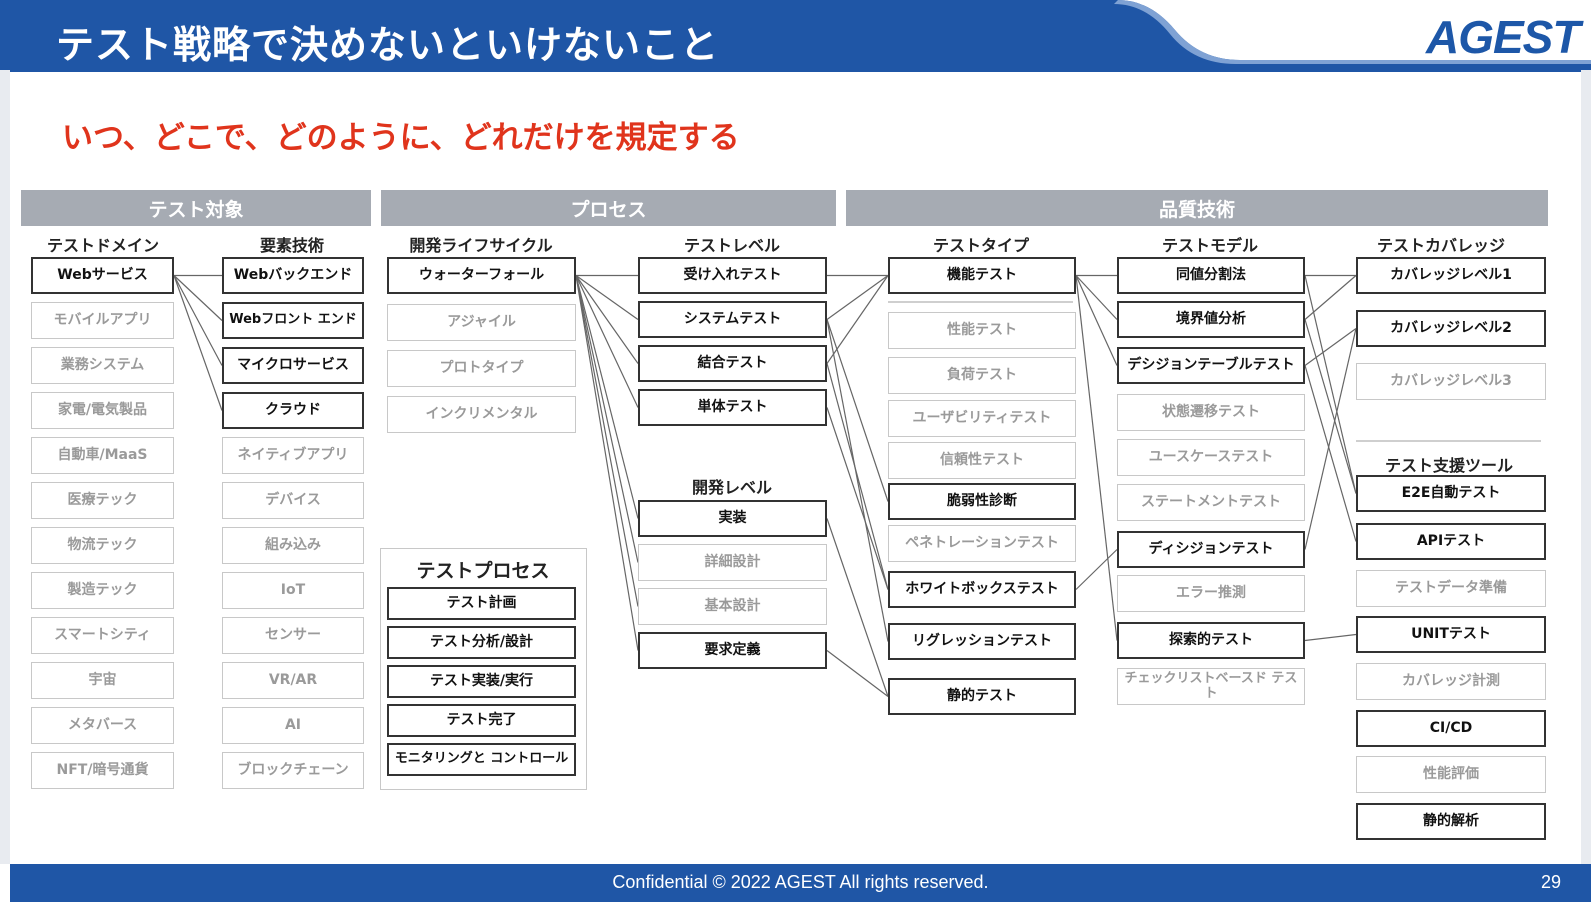  Describe the element at coordinates (1586, 467) in the screenshot. I see `right-margin` at that location.